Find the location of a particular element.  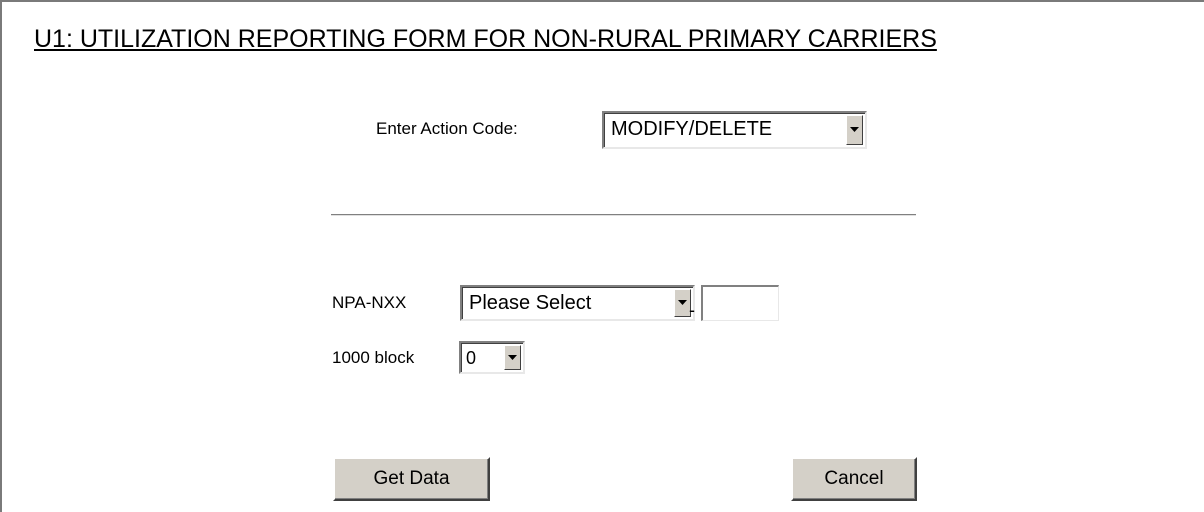

npa-nxx-select-value: Please Select is located at coordinates (530, 303).